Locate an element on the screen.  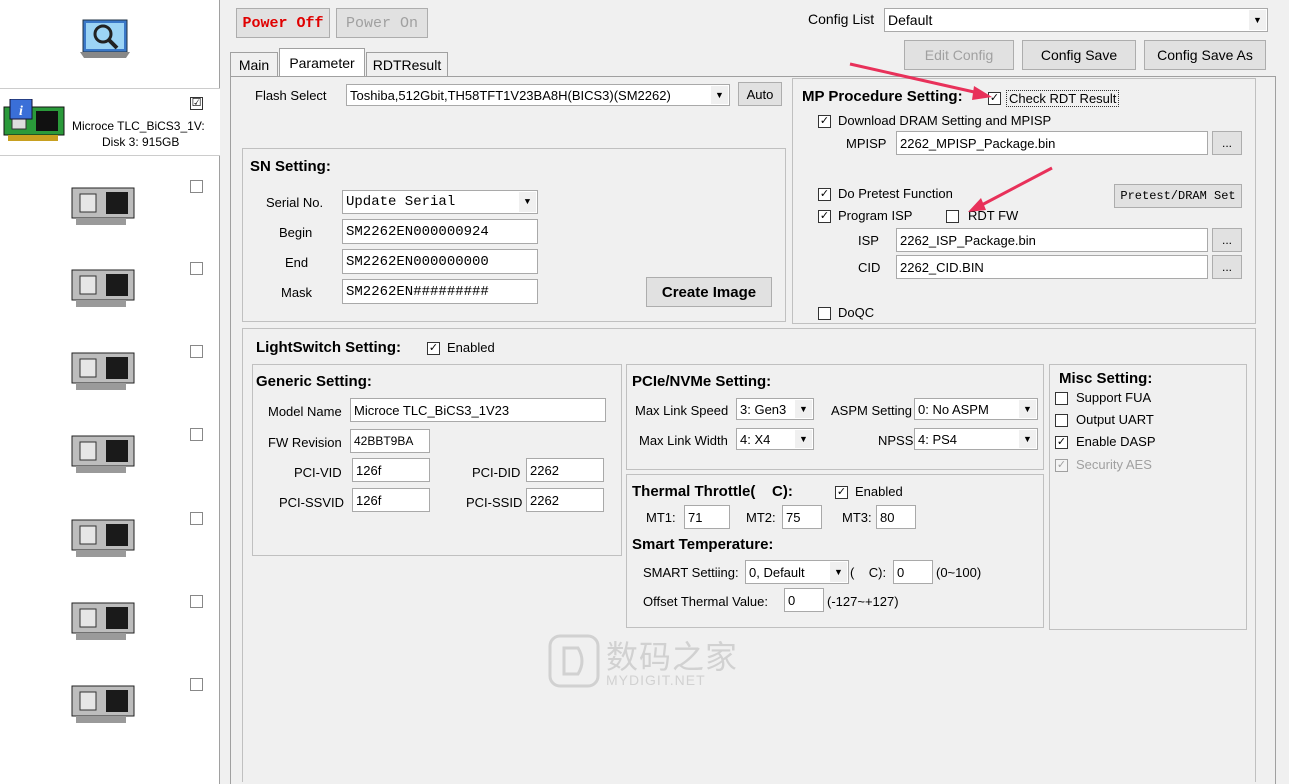
watermark: 数码之家 MYDIGIT.NET is located at coordinates (646, 662).